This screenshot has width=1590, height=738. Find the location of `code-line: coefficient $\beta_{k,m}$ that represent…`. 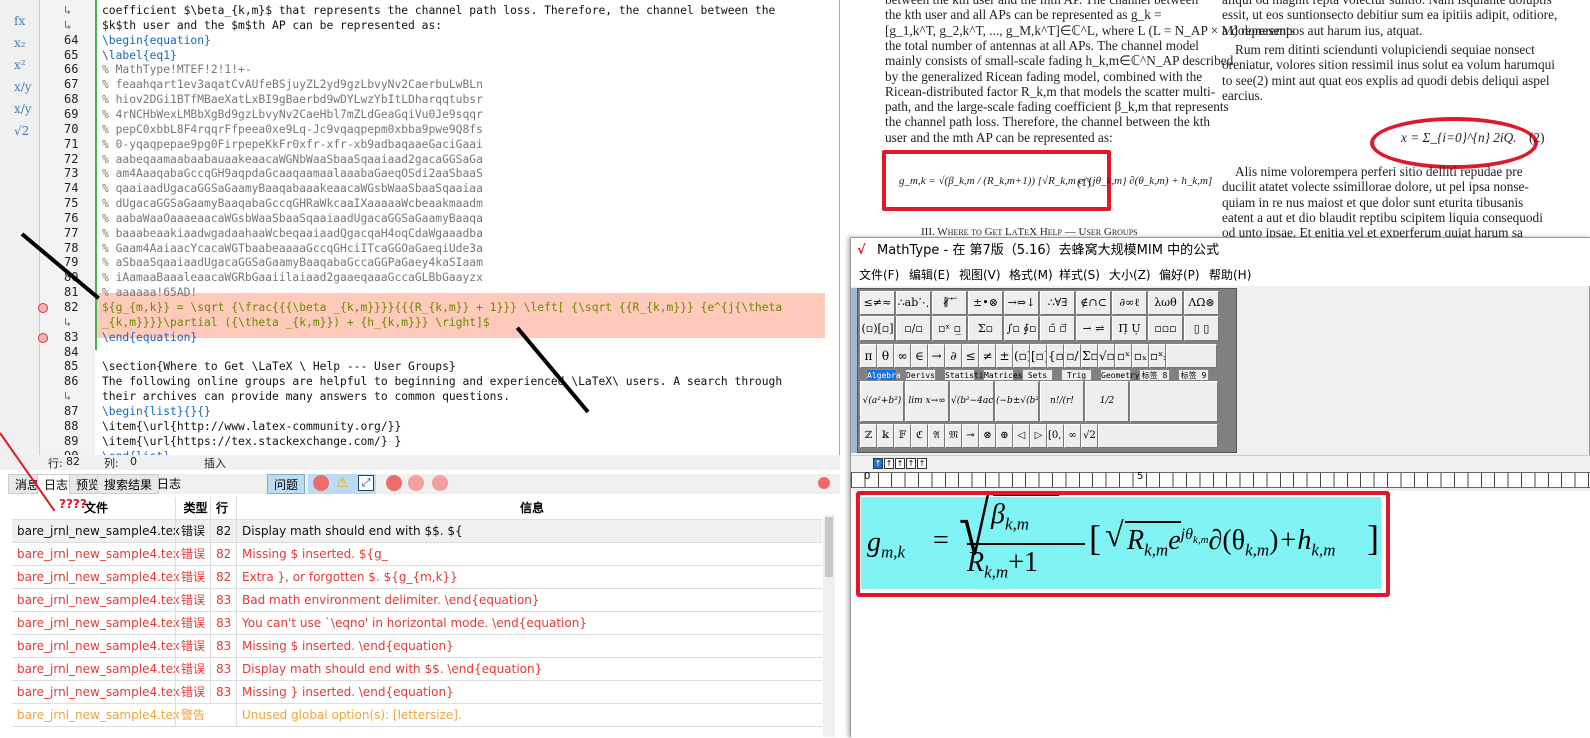

code-line: coefficient $\beta_{k,m}$ that represent… is located at coordinates (438, 10).